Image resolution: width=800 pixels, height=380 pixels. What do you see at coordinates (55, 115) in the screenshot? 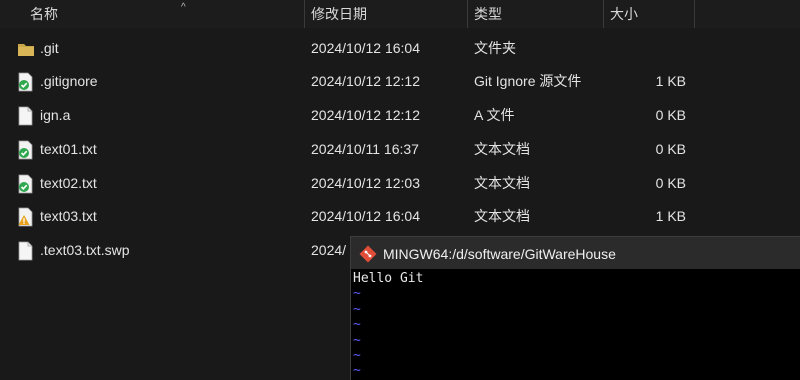
I see `file-name: ign.a` at bounding box center [55, 115].